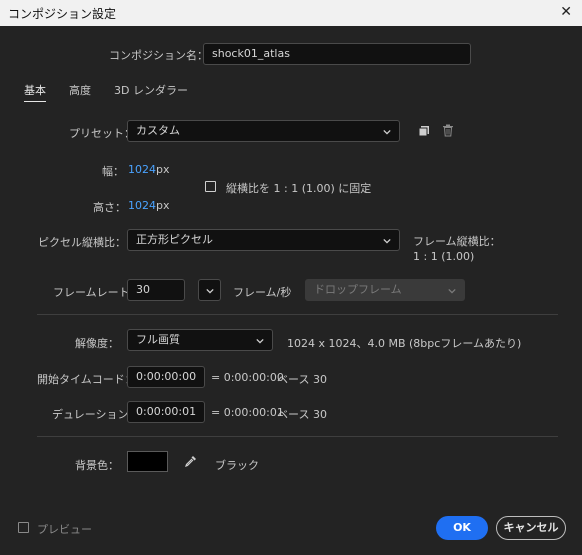  What do you see at coordinates (262, 292) in the screenshot?
I see `frame-rate-unit: フレーム/秒` at bounding box center [262, 292].